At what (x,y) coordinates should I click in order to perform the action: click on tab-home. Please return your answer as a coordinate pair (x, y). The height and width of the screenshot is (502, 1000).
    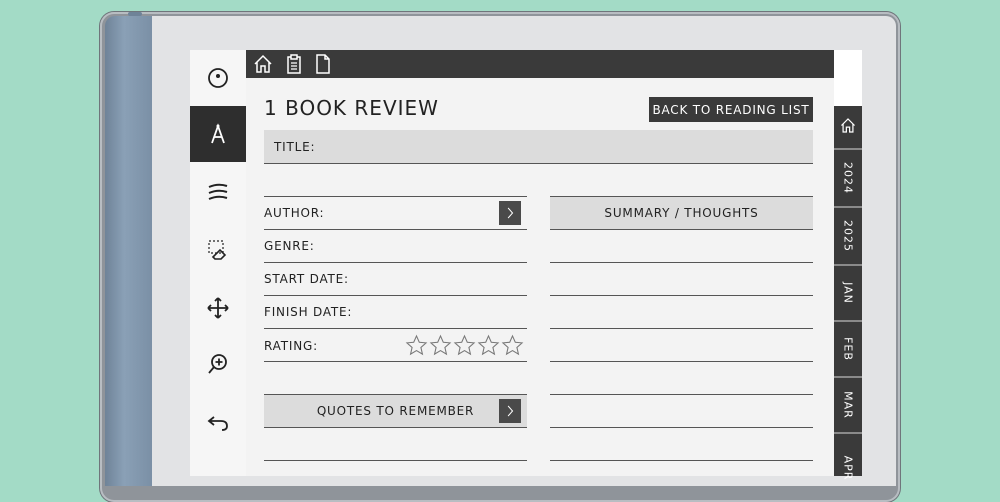
    Looking at the image, I should click on (848, 127).